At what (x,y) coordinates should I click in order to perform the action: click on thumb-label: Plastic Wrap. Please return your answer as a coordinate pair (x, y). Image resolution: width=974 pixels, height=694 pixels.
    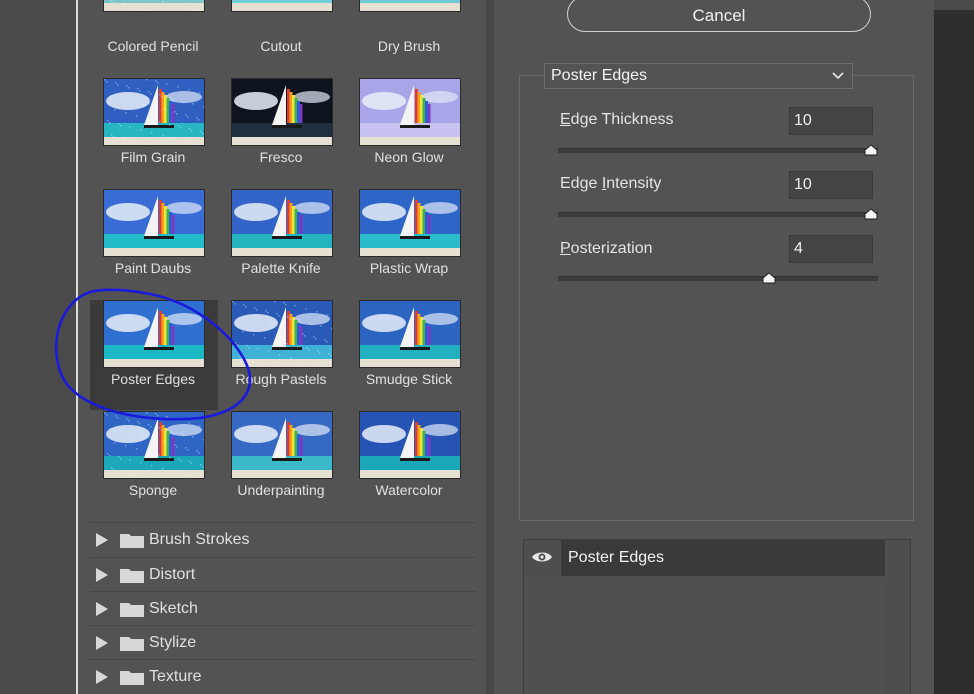
    Looking at the image, I should click on (409, 268).